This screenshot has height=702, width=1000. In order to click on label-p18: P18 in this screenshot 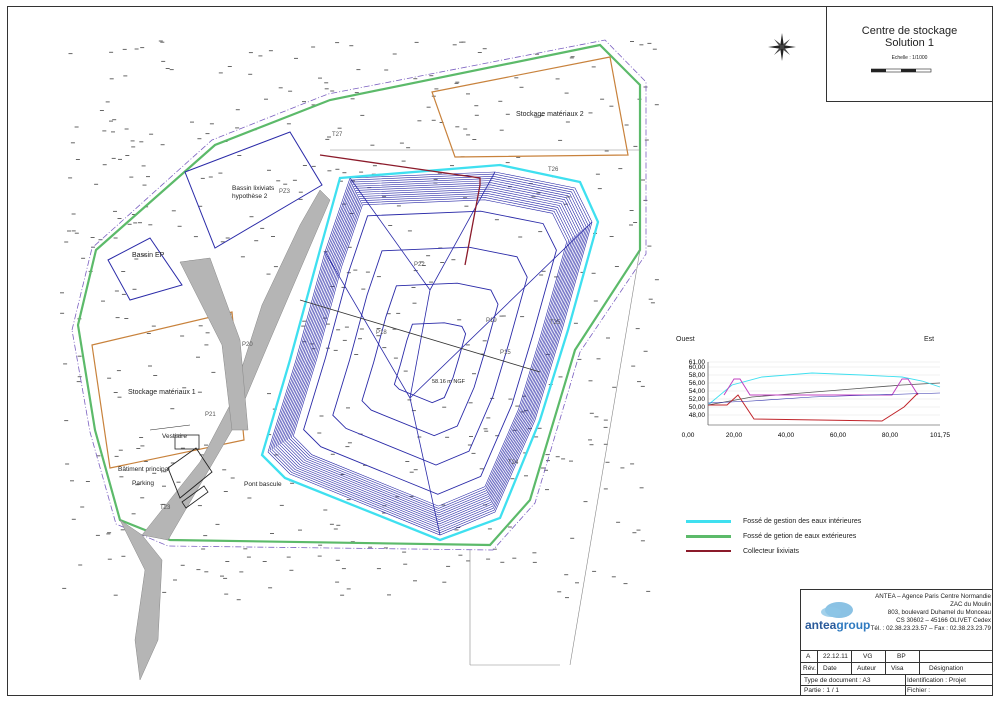, I will do `click(381, 333)`.